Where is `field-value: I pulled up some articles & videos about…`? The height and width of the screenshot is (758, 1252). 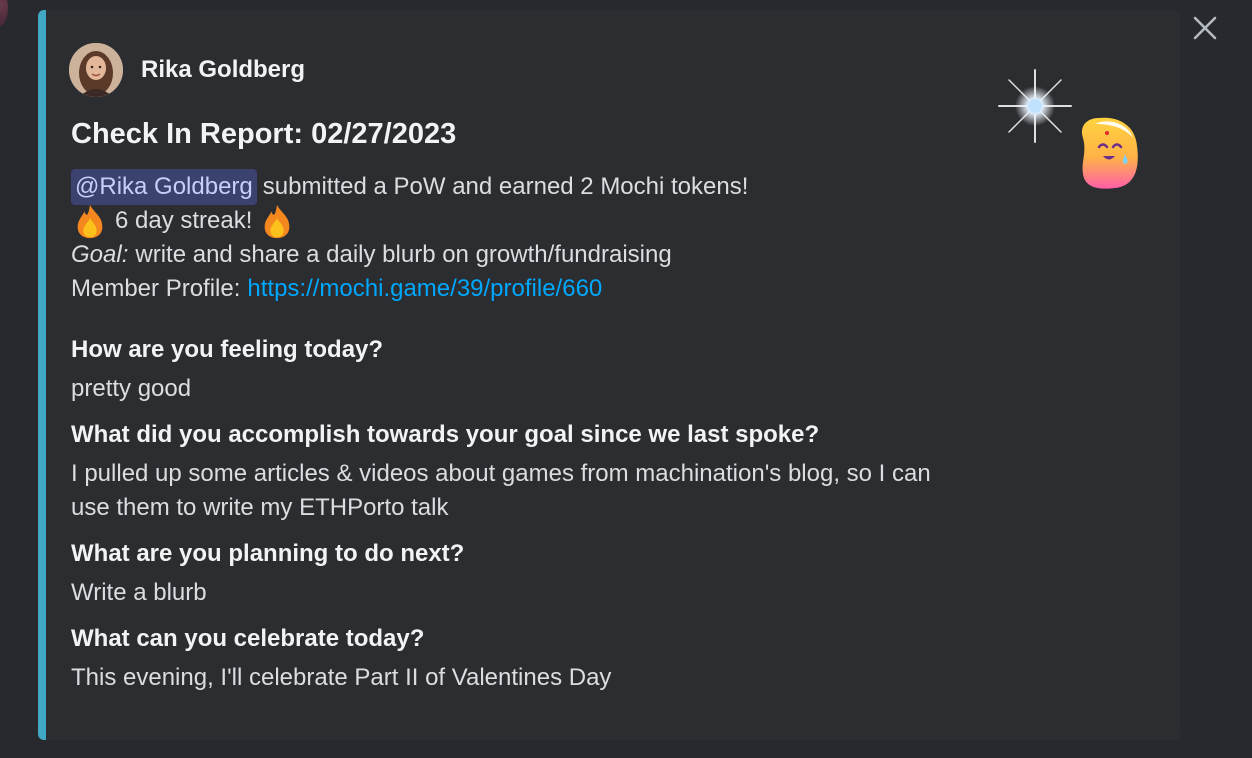 field-value: I pulled up some articles & videos about… is located at coordinates (501, 490).